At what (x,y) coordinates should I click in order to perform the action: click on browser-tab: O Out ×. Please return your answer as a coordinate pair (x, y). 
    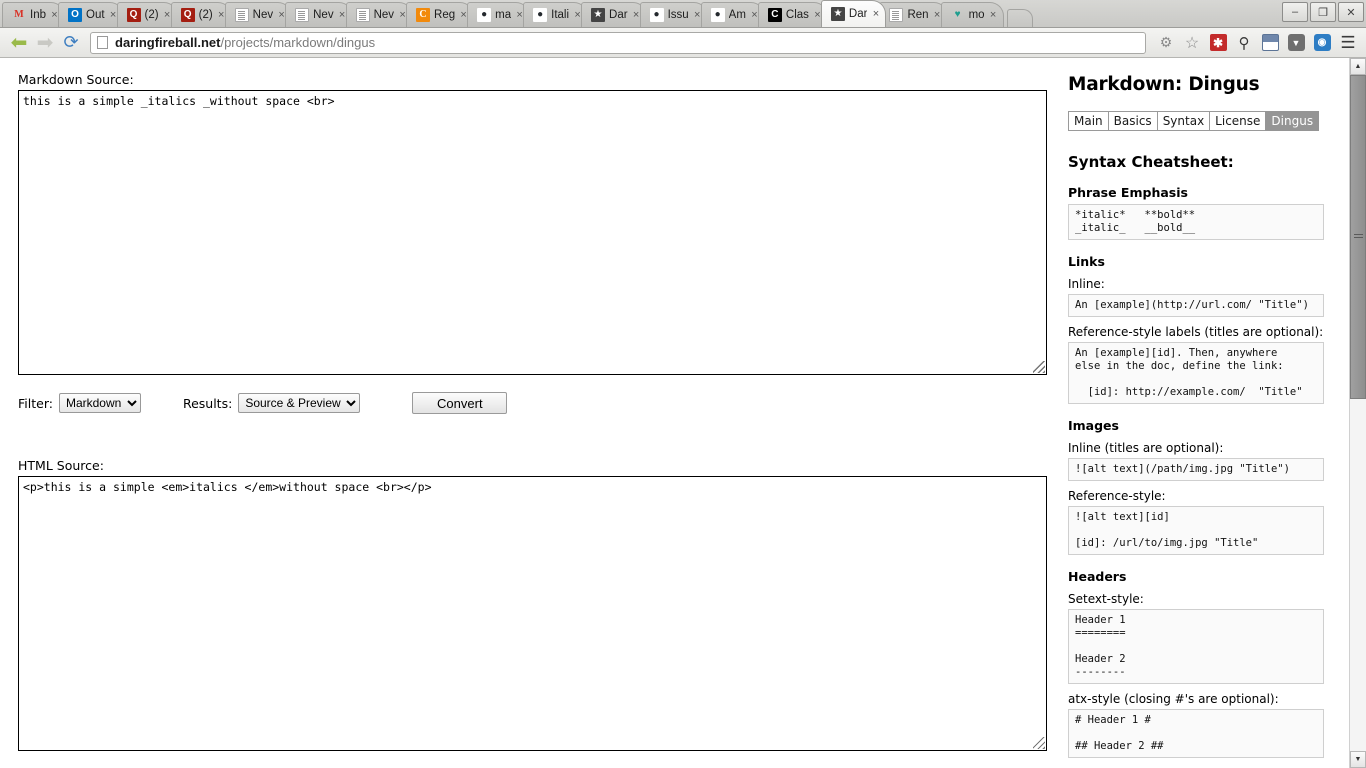
    Looking at the image, I should click on (91, 14).